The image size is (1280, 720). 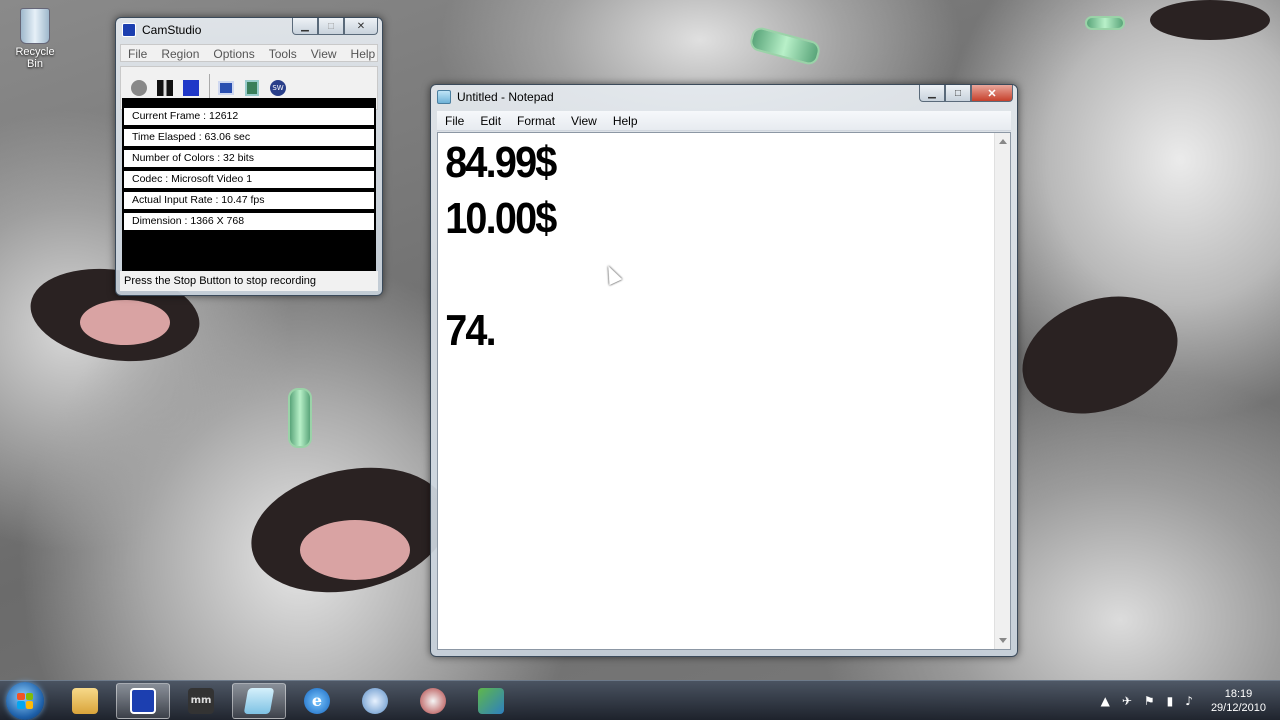 What do you see at coordinates (1003, 141) in the screenshot?
I see `scroll-up-icon` at bounding box center [1003, 141].